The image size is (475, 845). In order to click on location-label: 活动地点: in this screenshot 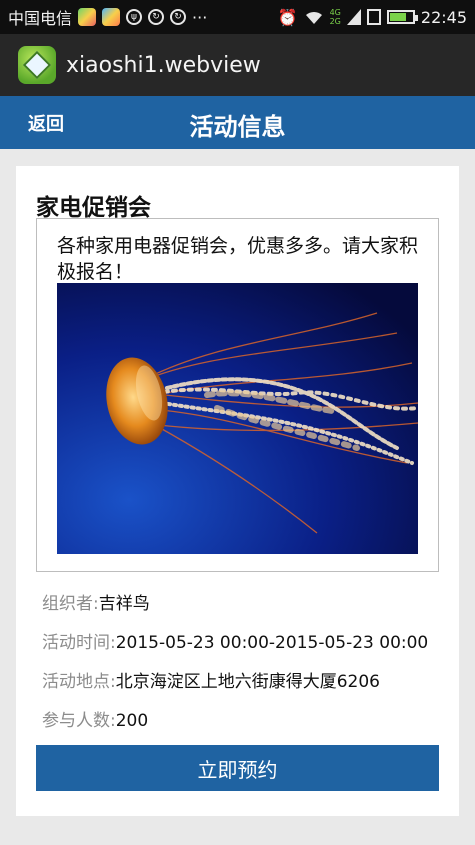, I will do `click(79, 682)`.